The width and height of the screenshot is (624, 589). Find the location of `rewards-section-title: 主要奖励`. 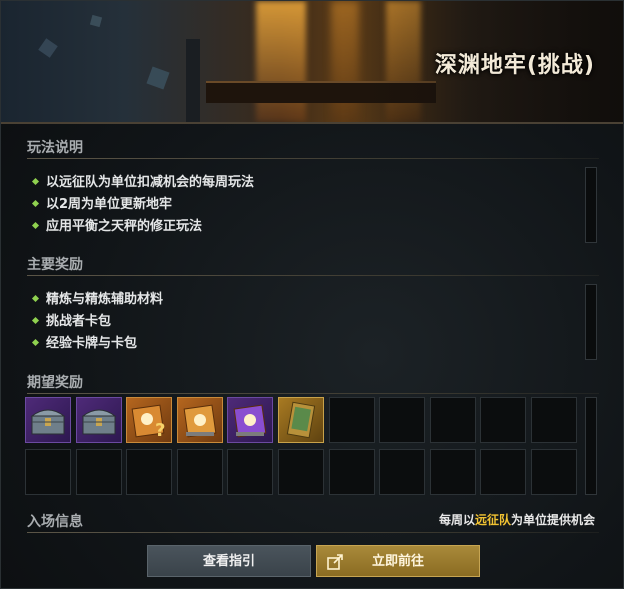

rewards-section-title: 主要奖励 is located at coordinates (55, 265).